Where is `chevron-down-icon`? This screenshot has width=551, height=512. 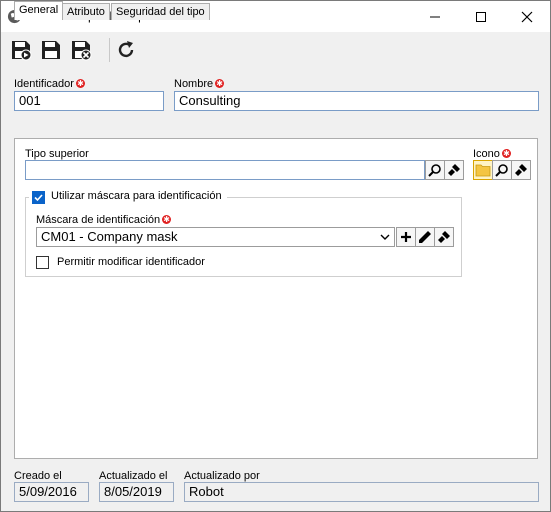
chevron-down-icon is located at coordinates (385, 237).